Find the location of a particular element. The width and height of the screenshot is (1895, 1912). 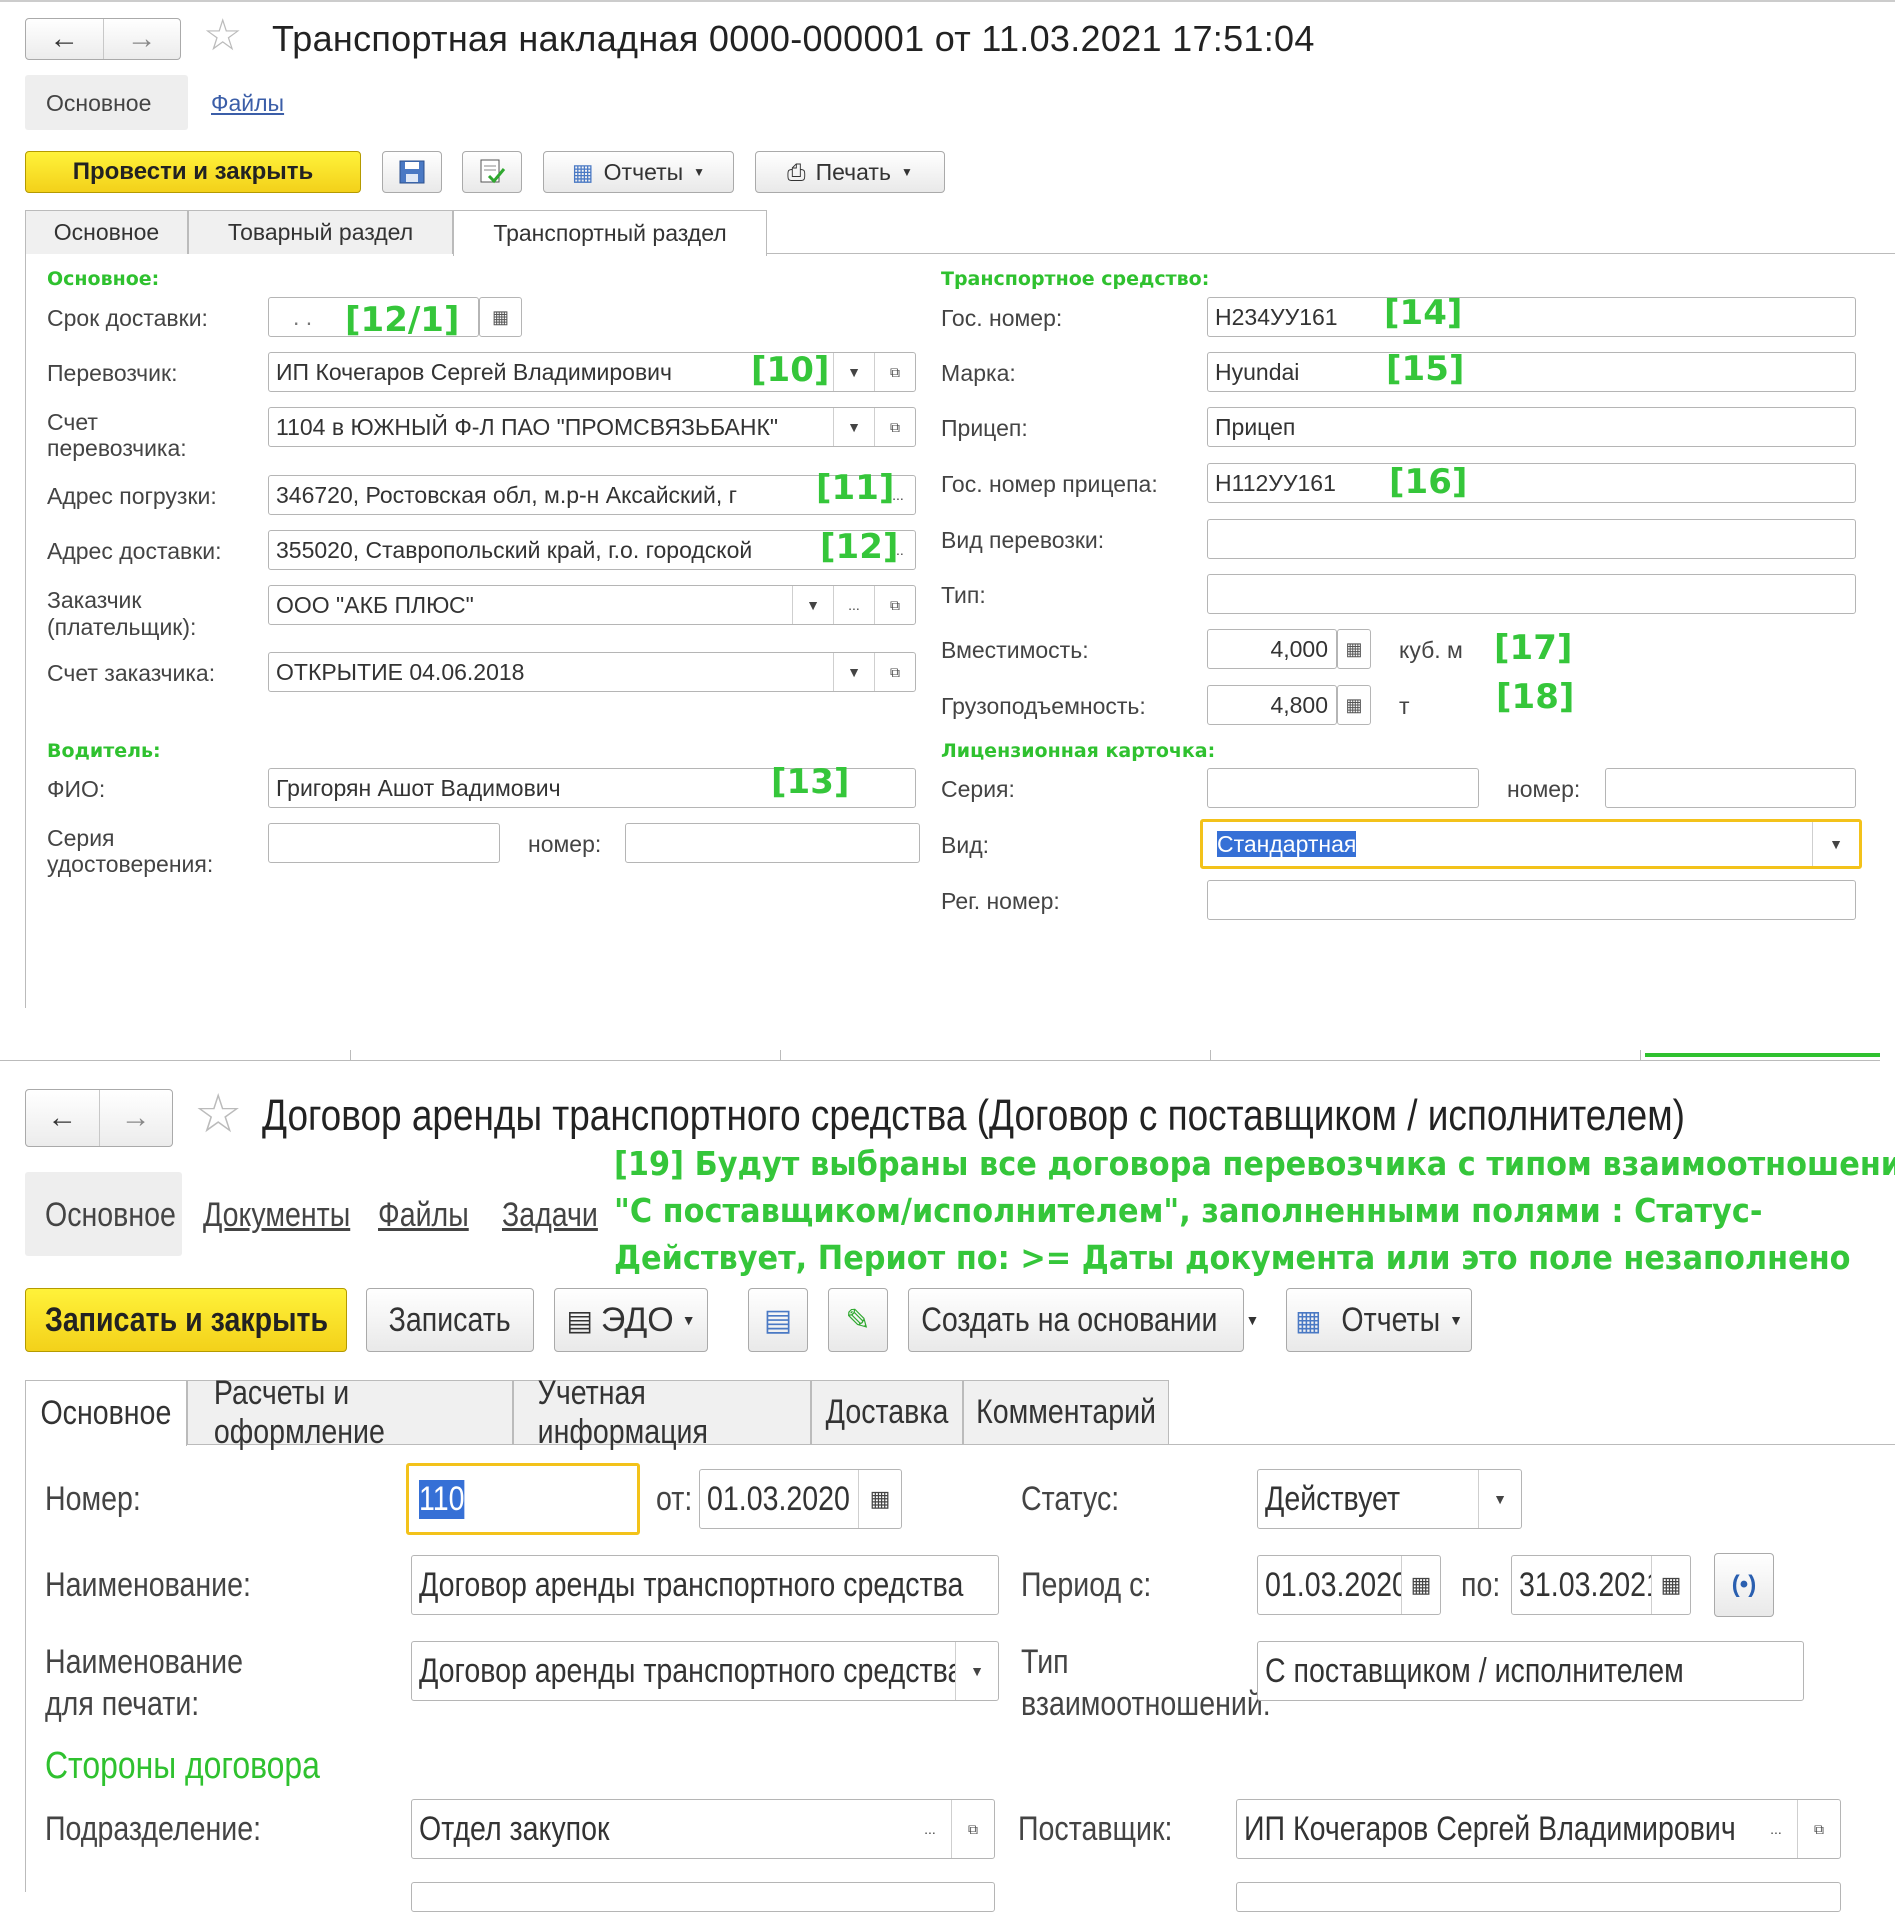

save-button: Записать is located at coordinates (450, 1320).